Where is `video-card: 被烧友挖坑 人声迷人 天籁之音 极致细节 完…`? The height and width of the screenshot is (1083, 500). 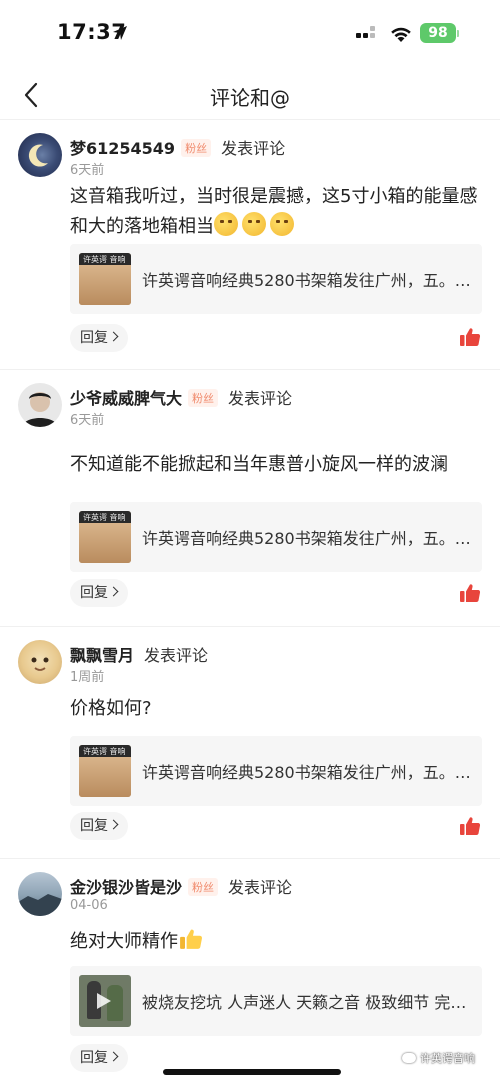
video-card: 被烧友挖坑 人声迷人 天籁之音 极致细节 完… is located at coordinates (276, 1001).